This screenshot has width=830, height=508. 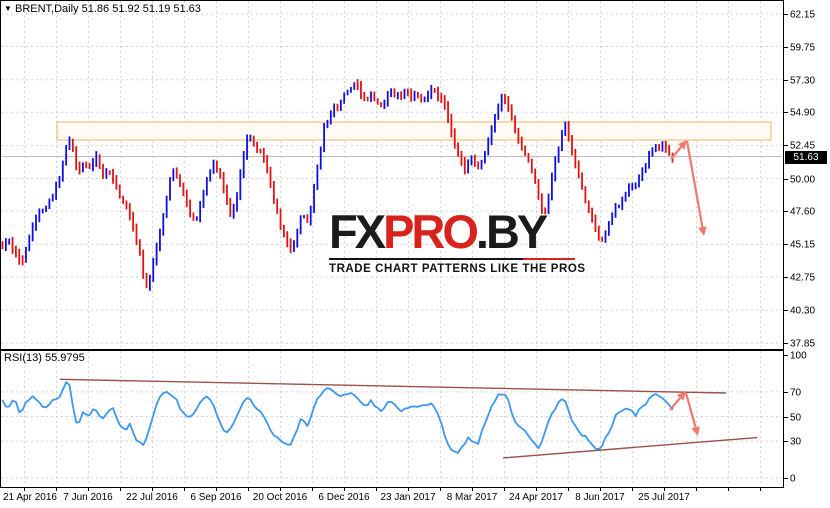 What do you see at coordinates (803, 343) in the screenshot?
I see `price-tick-label: 37.85` at bounding box center [803, 343].